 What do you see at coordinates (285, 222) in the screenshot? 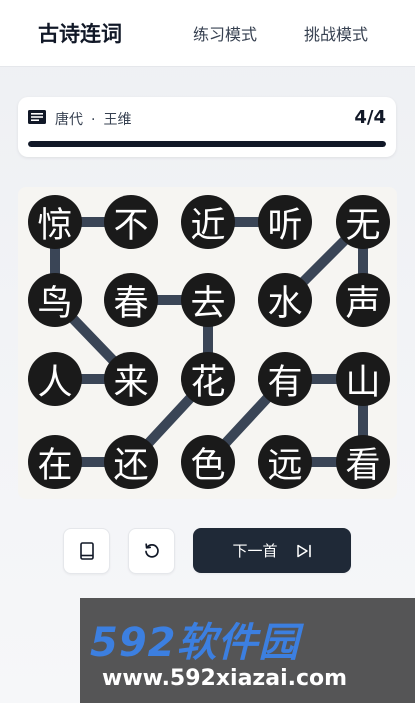
I see `word-cell: 听` at bounding box center [285, 222].